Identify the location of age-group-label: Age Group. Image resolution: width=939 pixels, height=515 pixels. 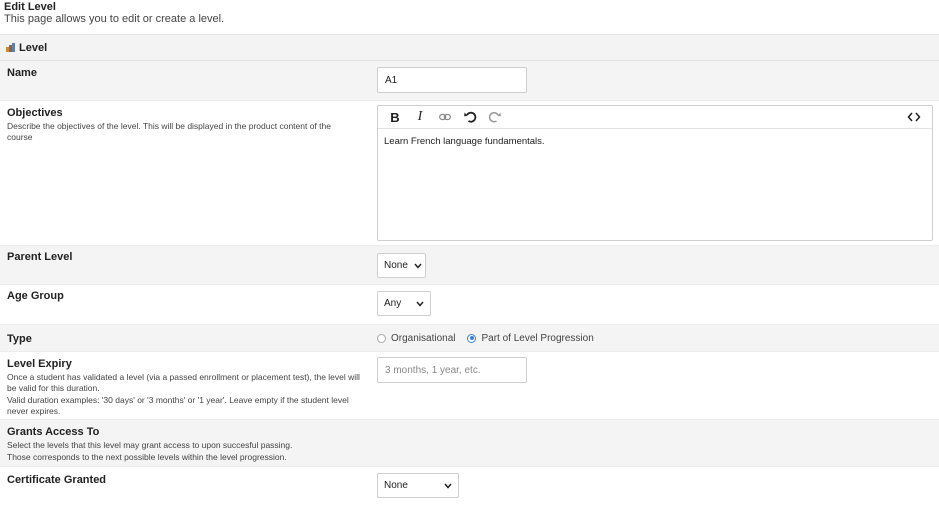
(35, 296).